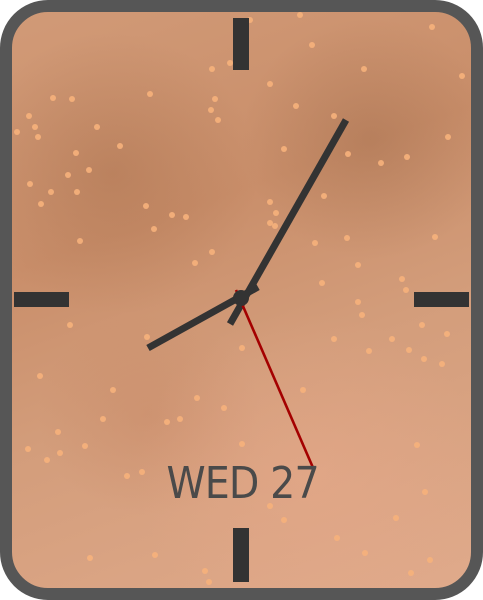 Image resolution: width=483 pixels, height=600 pixels. I want to click on date-display: WED 27, so click(243, 483).